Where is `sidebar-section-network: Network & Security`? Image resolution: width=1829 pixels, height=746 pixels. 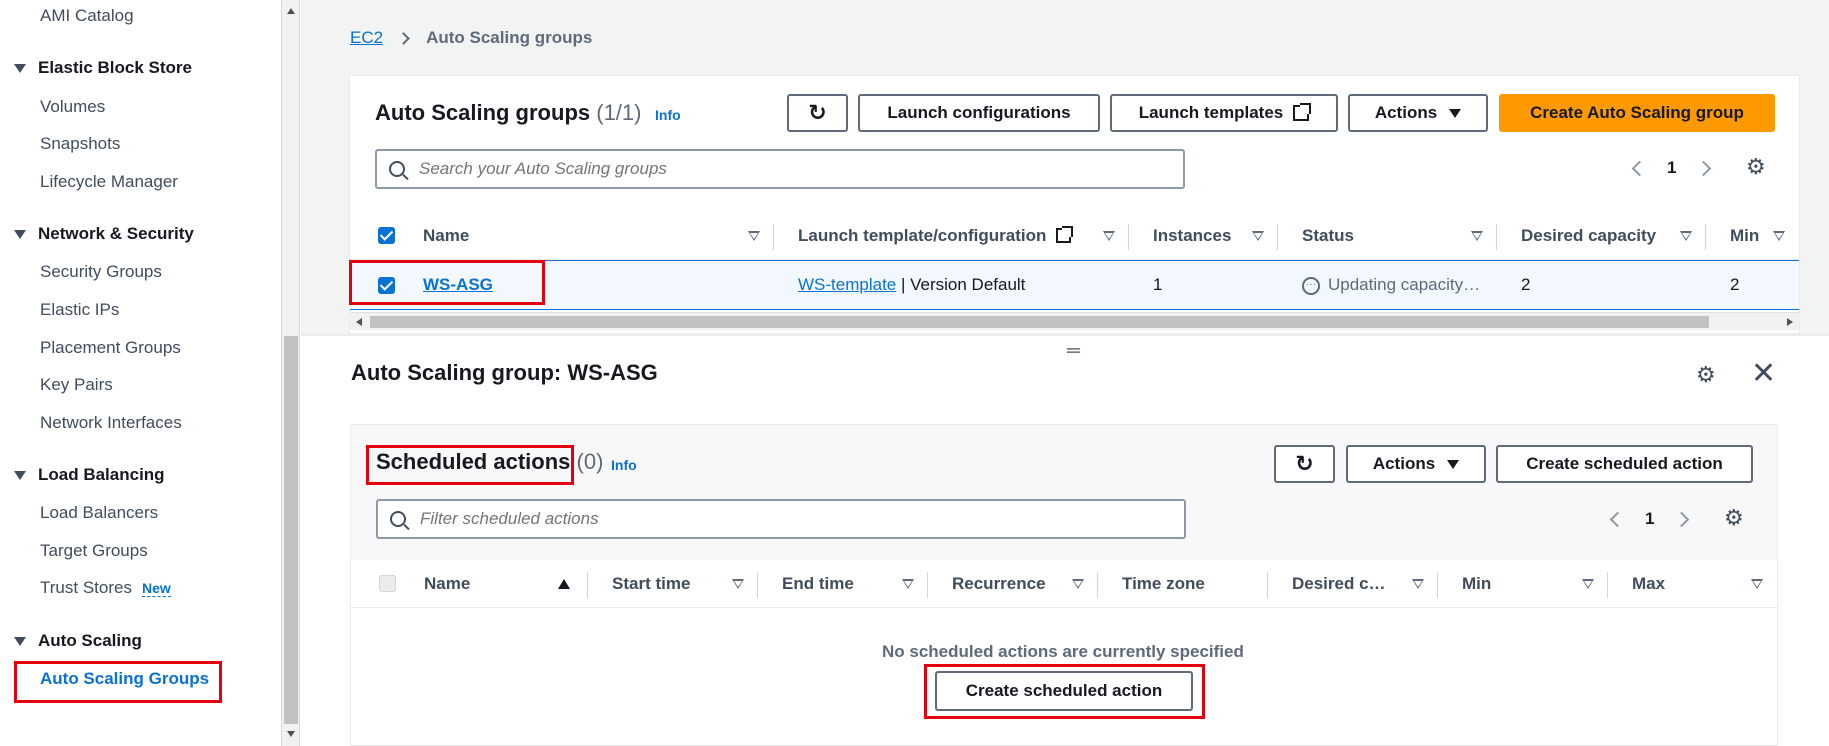
sidebar-section-network: Network & Security is located at coordinates (104, 234).